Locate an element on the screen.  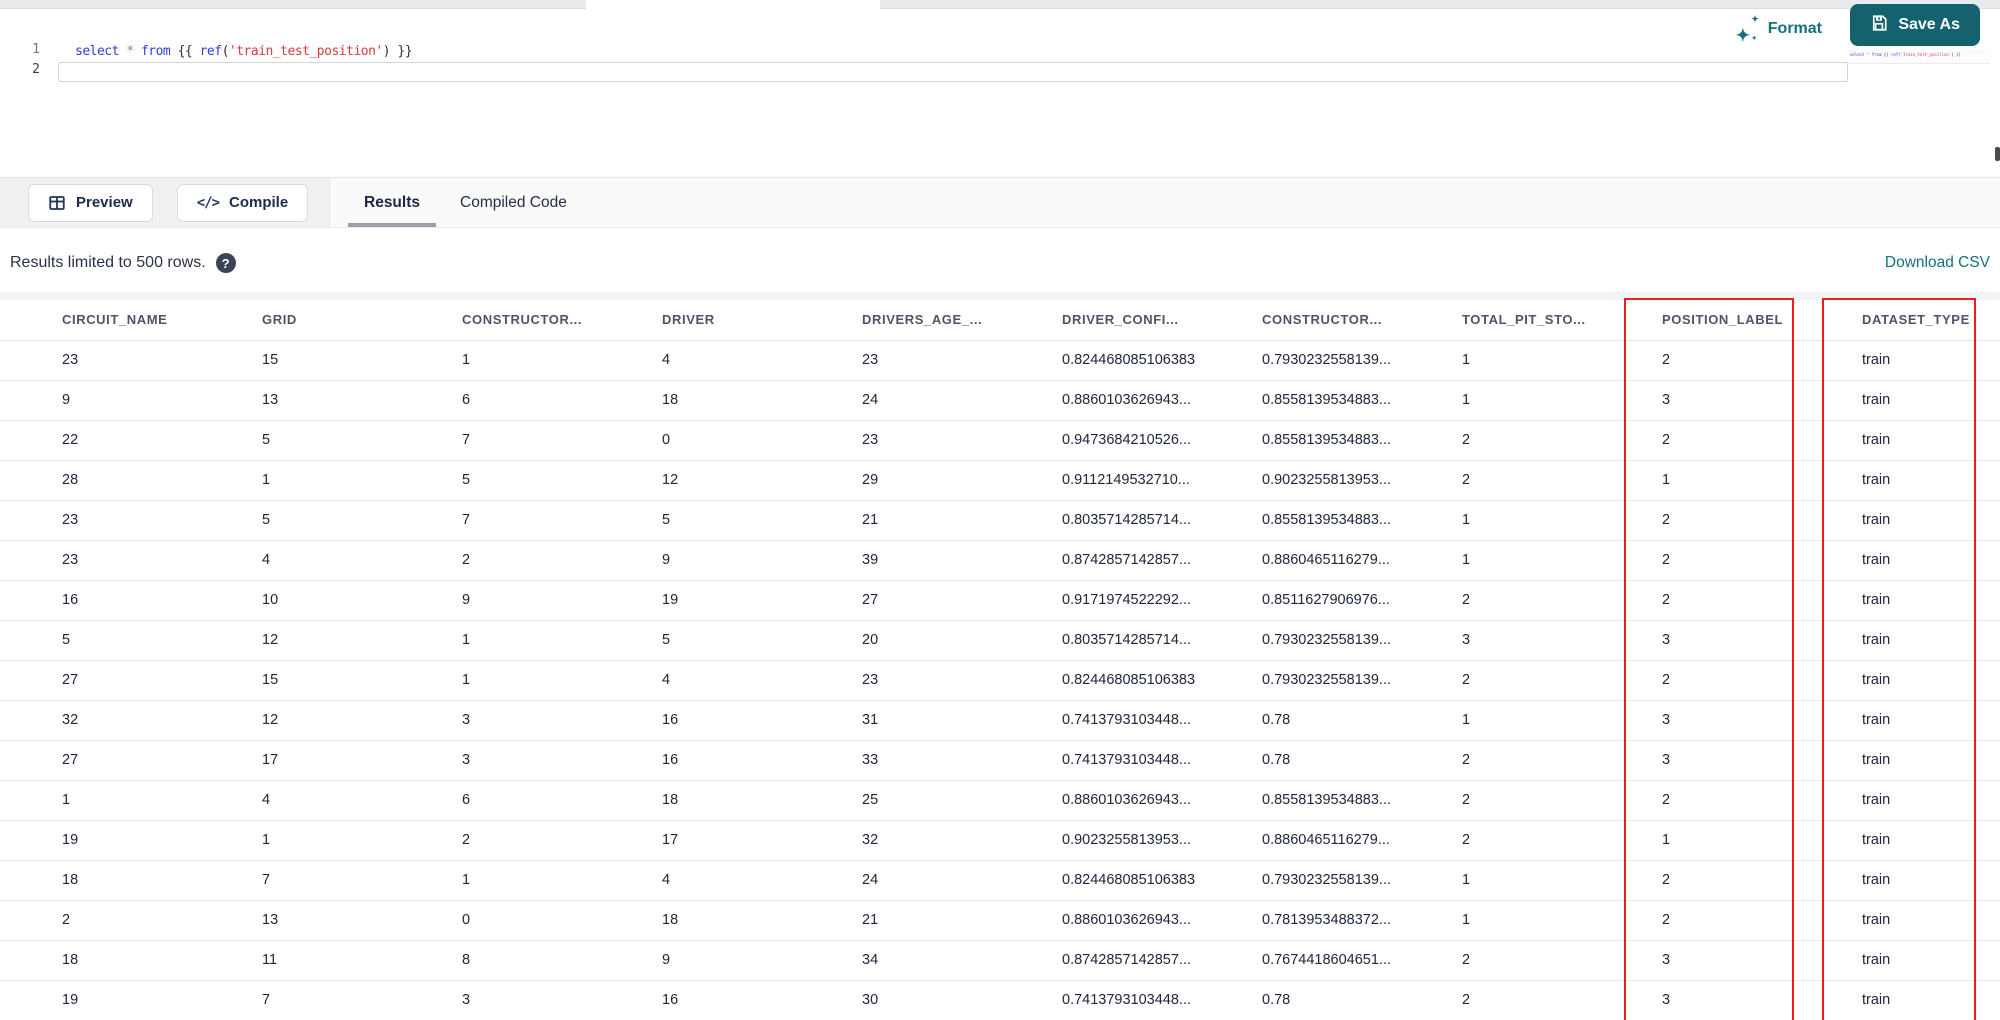
help-icon: ? is located at coordinates (225, 263).